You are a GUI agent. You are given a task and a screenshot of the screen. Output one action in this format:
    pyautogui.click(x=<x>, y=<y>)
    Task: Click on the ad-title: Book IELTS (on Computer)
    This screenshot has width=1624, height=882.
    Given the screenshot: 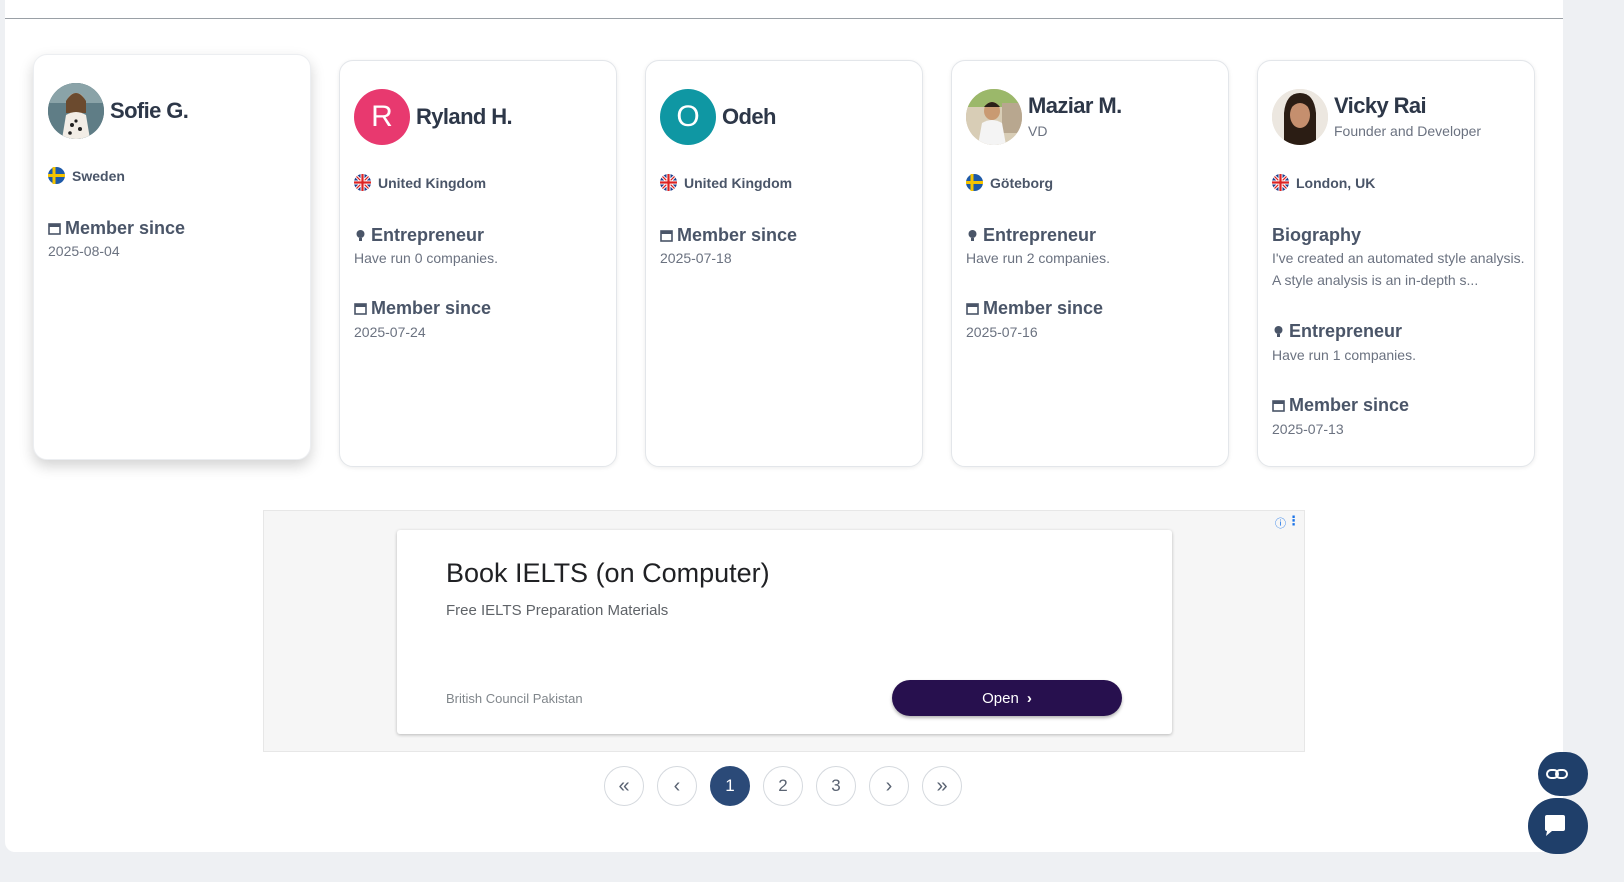 What is the action you would take?
    pyautogui.click(x=608, y=573)
    